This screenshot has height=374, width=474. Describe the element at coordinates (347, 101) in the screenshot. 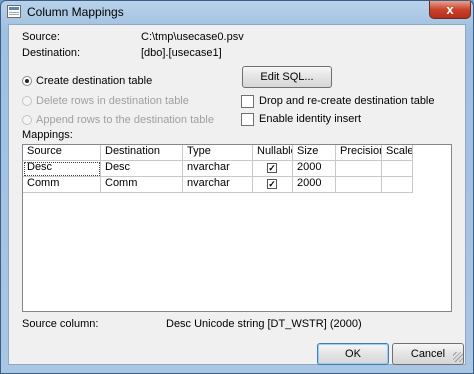

I see `drop-recreate-label: Drop and re-create destination table` at that location.